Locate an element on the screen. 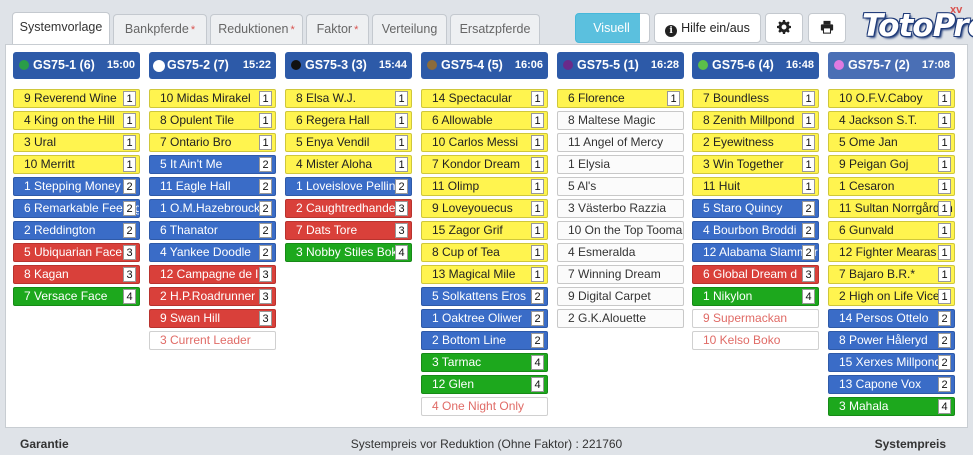 Image resolution: width=973 pixels, height=455 pixels. horse-entry: 2 Caughtredhanded 3 is located at coordinates (348, 208).